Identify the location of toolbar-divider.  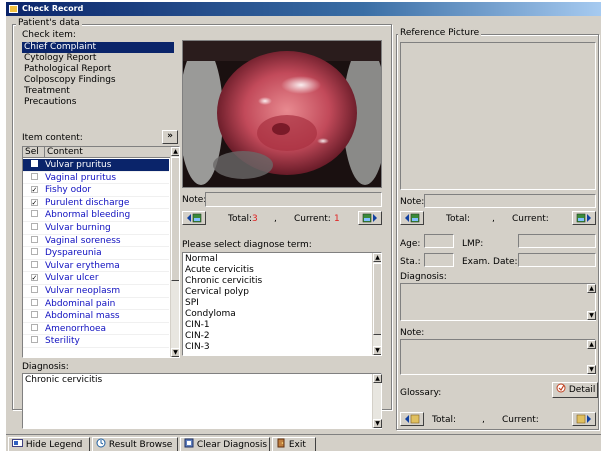
(303, 434).